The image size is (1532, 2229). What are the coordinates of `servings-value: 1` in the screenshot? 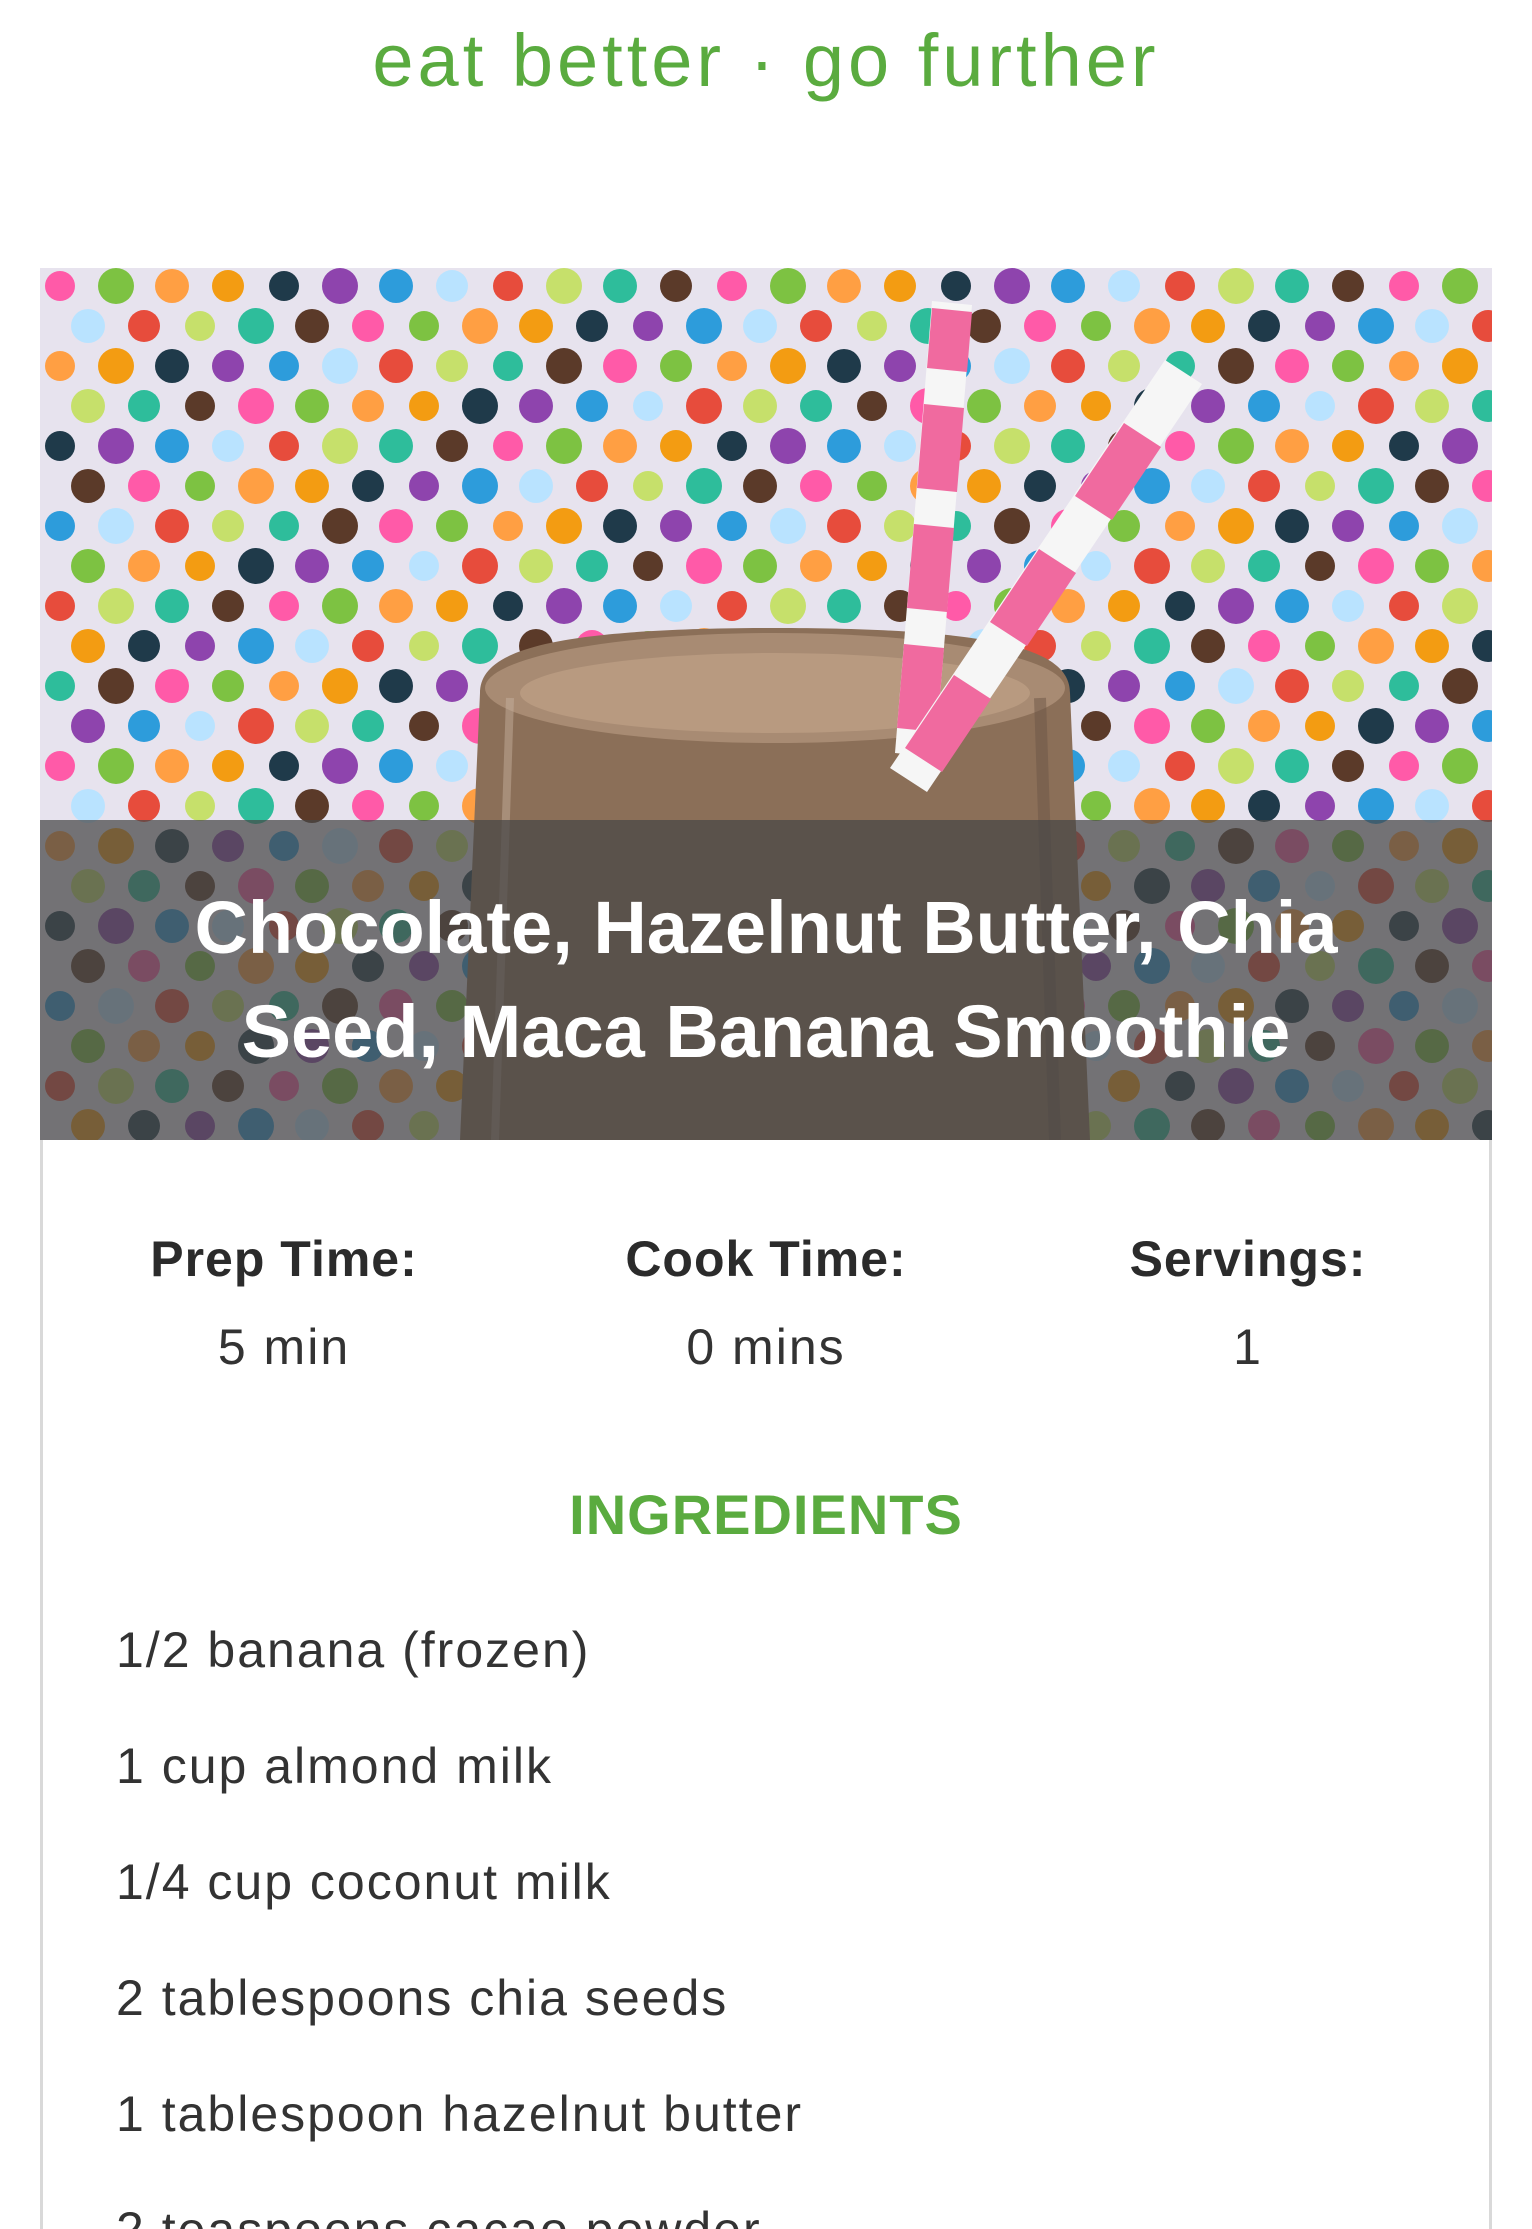 It's located at (1248, 1347).